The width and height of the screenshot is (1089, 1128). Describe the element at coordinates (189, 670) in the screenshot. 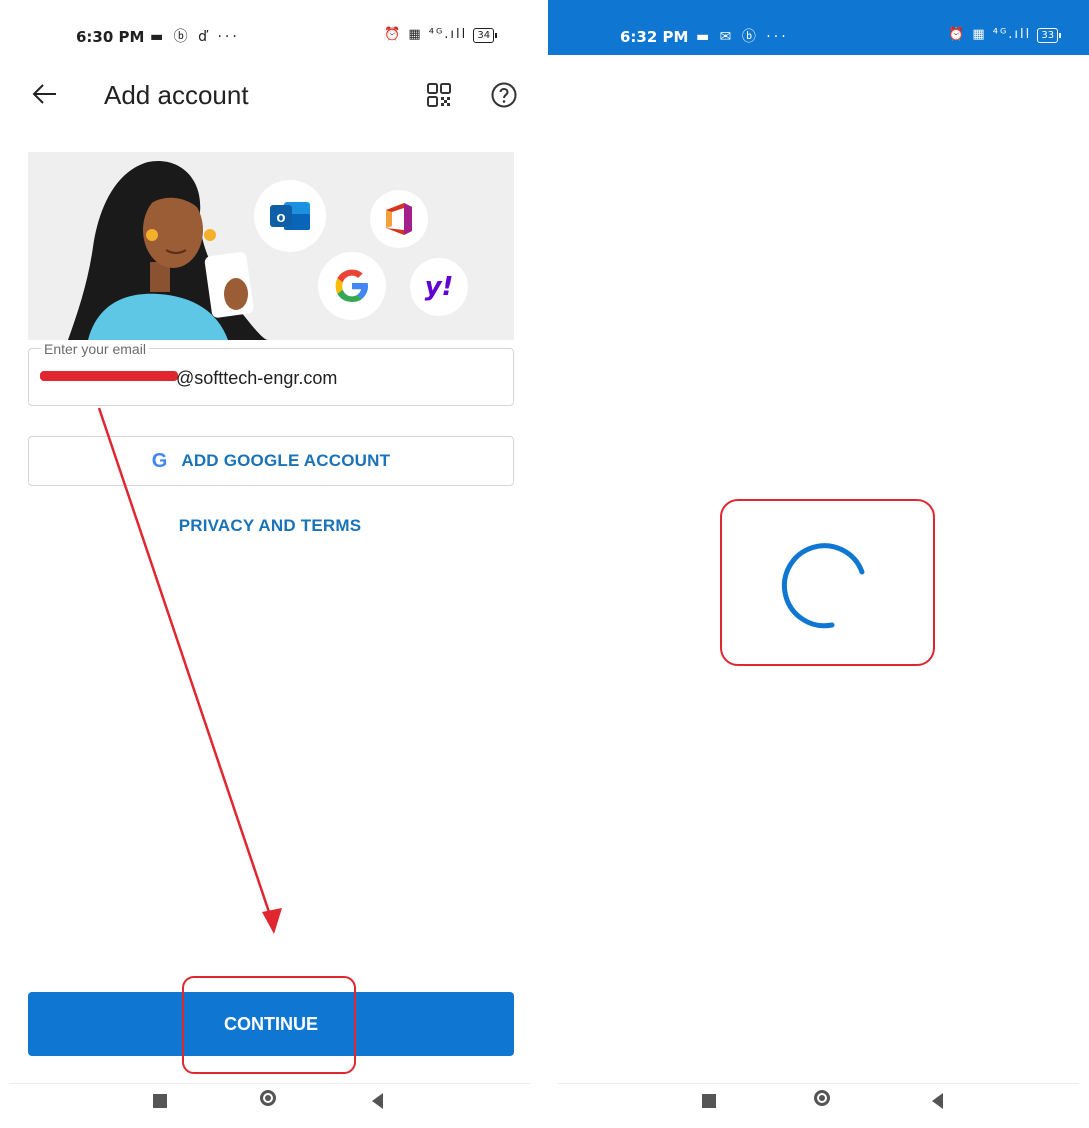

I see `annotation-arrow` at that location.